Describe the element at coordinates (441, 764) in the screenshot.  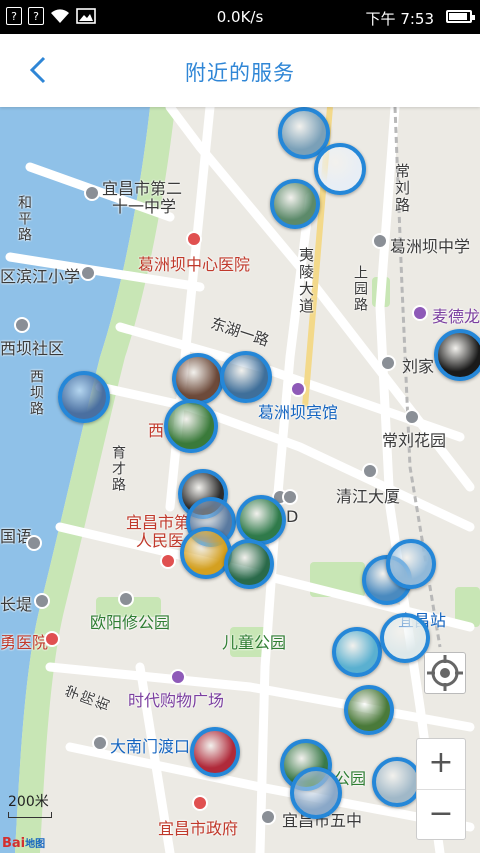
I see `zoom-in-button: +` at that location.